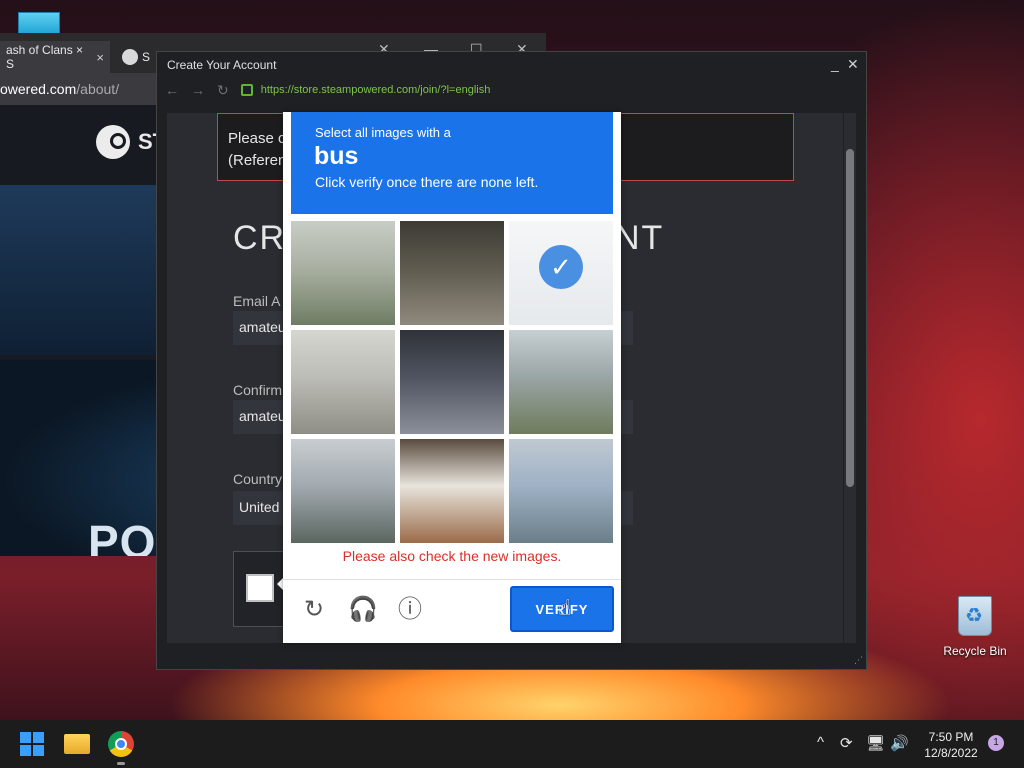 The height and width of the screenshot is (768, 1024). I want to click on clock-date: 12/8/2022, so click(951, 753).